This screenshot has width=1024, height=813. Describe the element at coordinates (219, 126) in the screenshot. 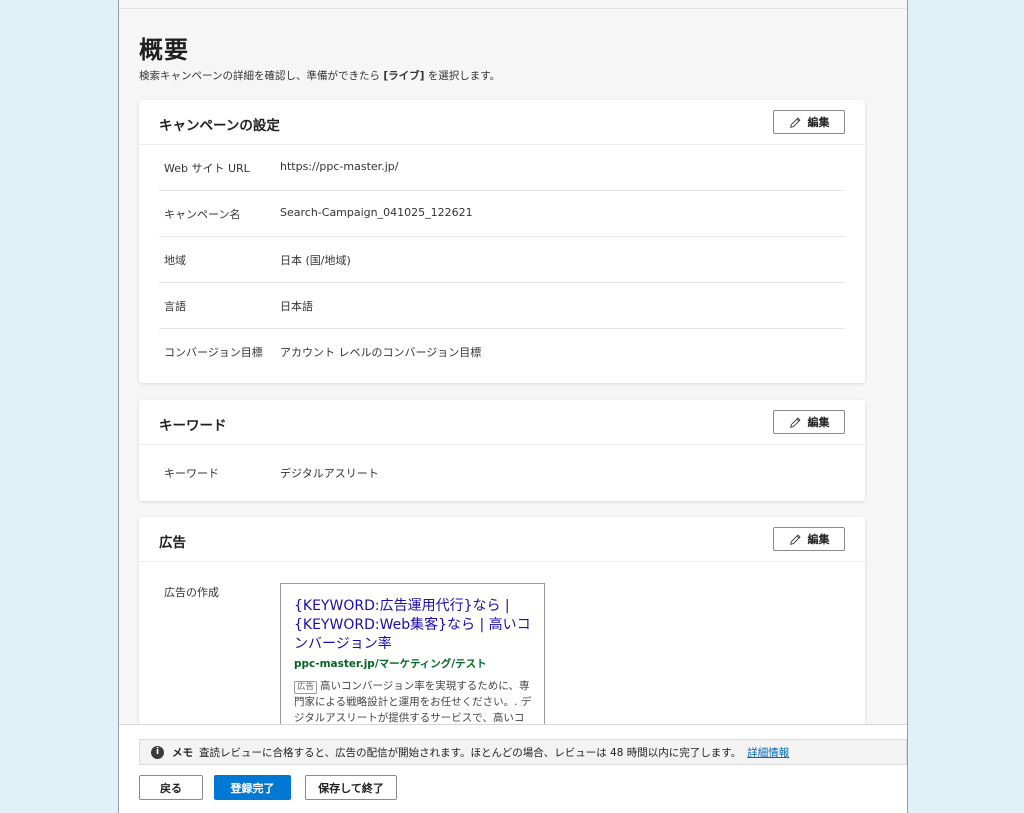

I see `campaign-settings-title: キャンペーンの設定` at that location.